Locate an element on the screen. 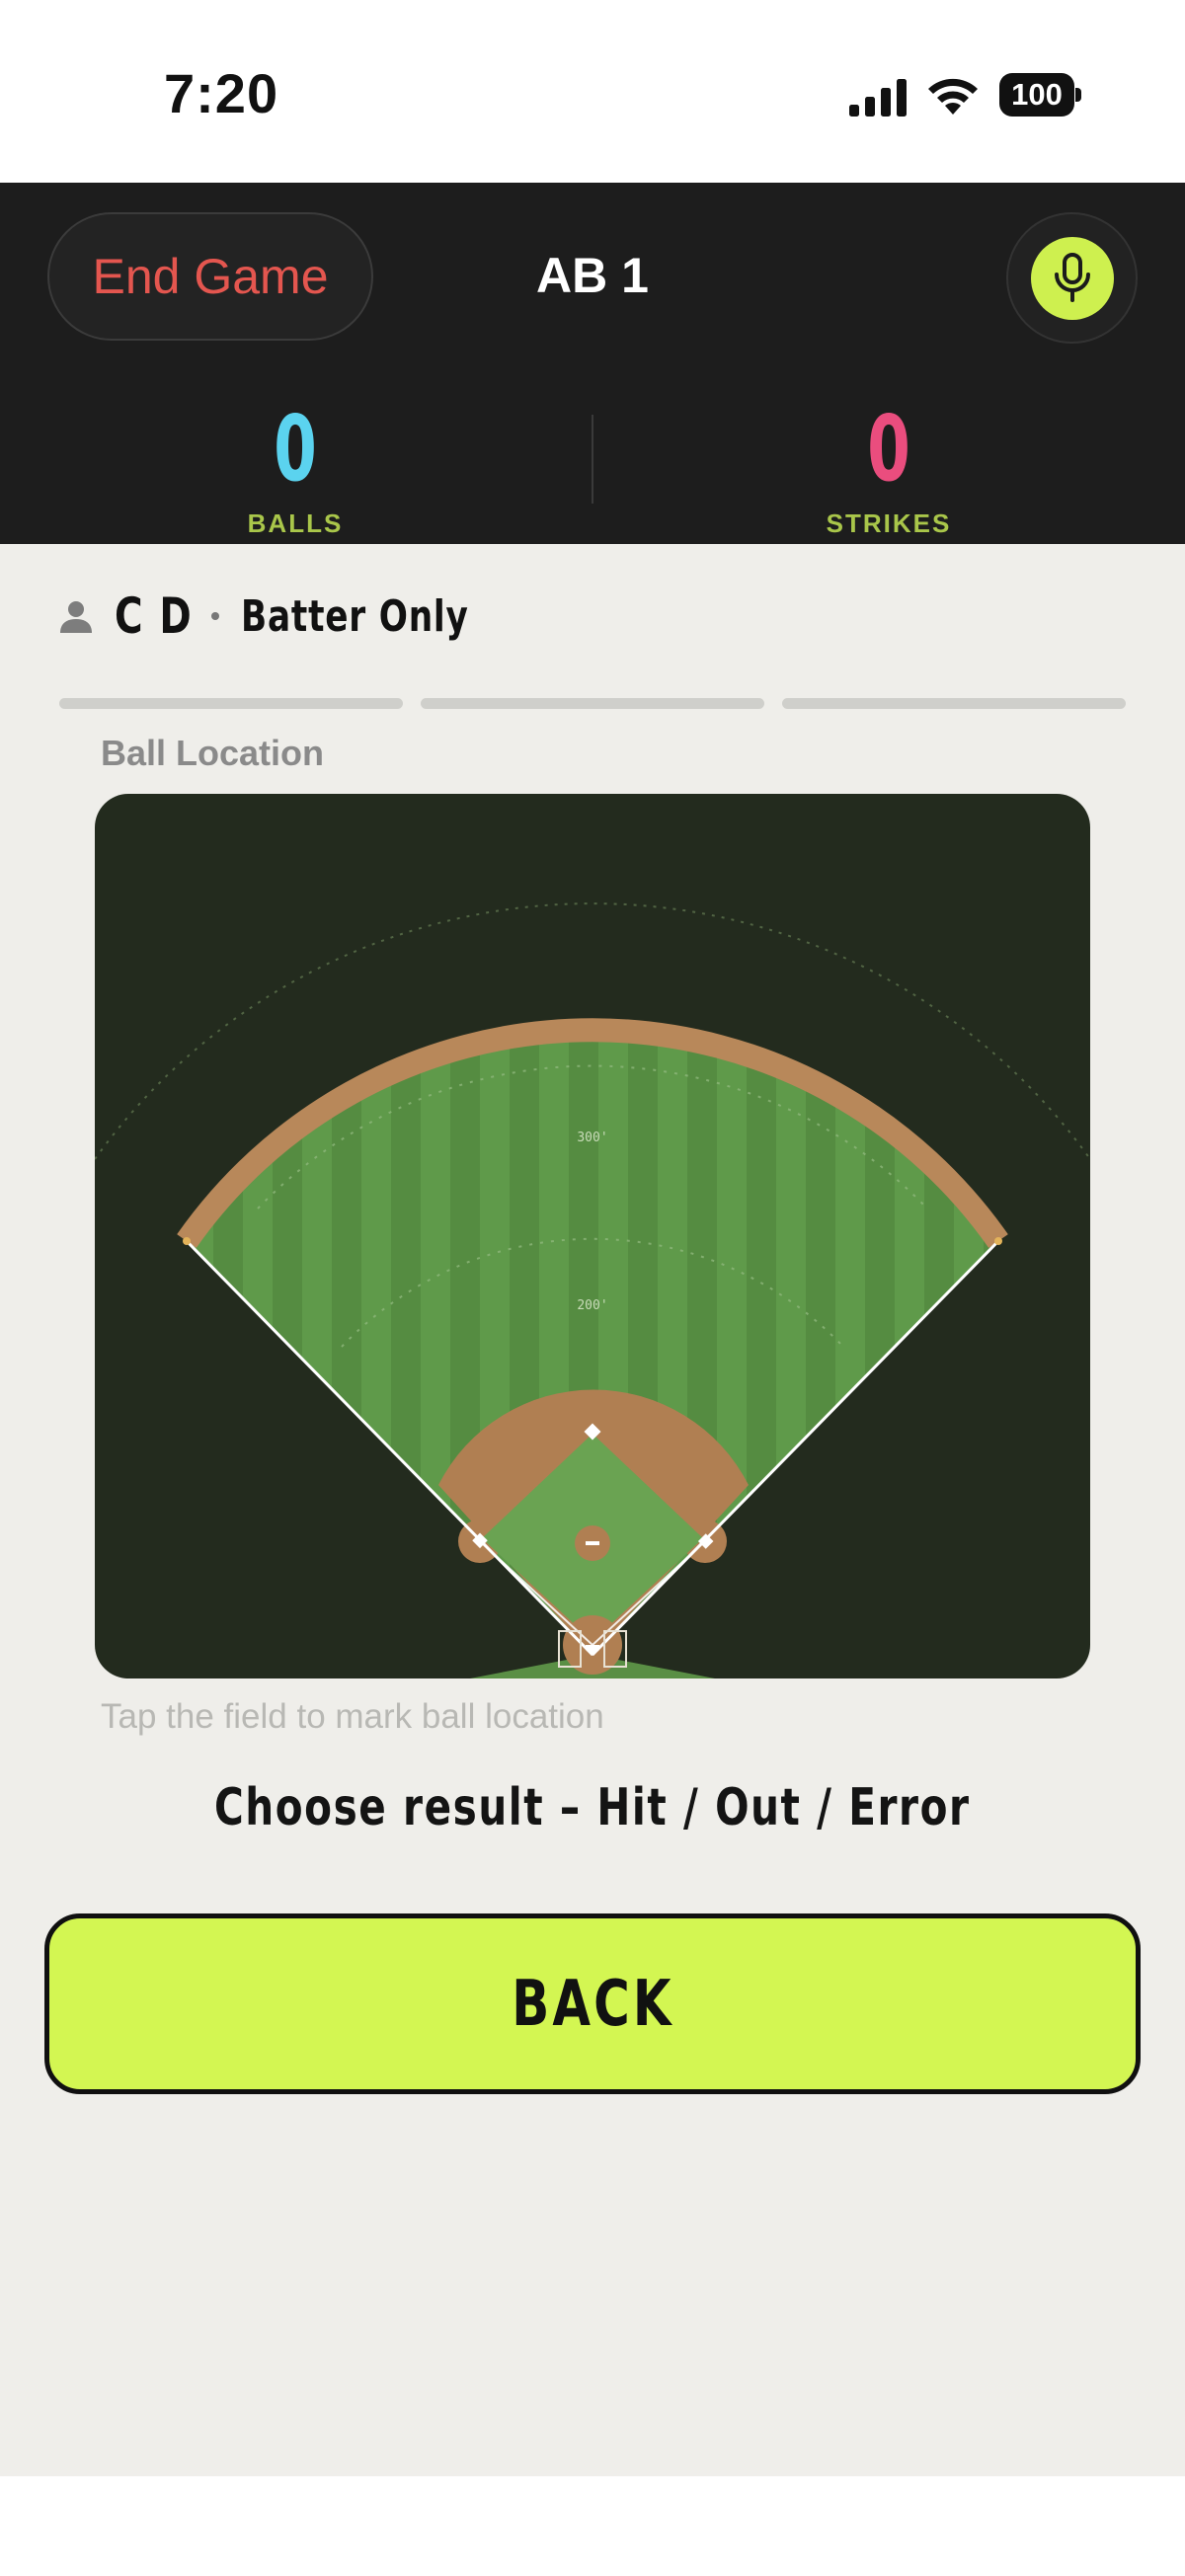  batter-info: C D Batter Only is located at coordinates (295, 616).